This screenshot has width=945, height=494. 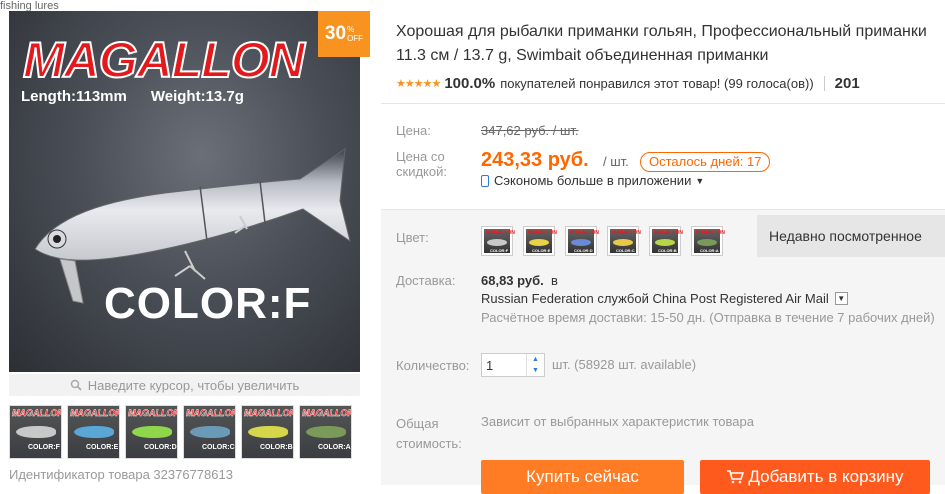 I want to click on quantity-available: шт. (58928 шт. available), so click(x=624, y=364).